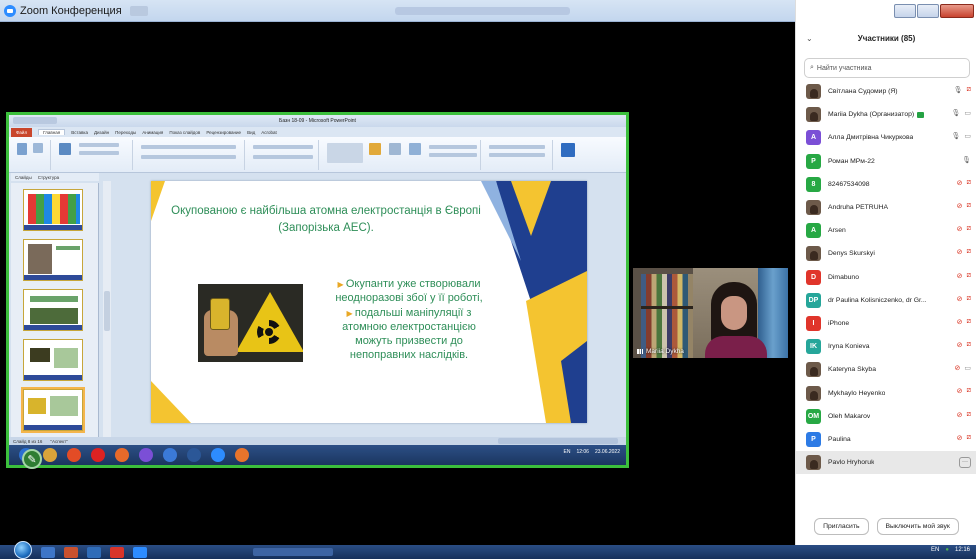 The height and width of the screenshot is (559, 976). What do you see at coordinates (857, 393) in the screenshot?
I see `participant-name: Mykhaylo Heyenko` at bounding box center [857, 393].